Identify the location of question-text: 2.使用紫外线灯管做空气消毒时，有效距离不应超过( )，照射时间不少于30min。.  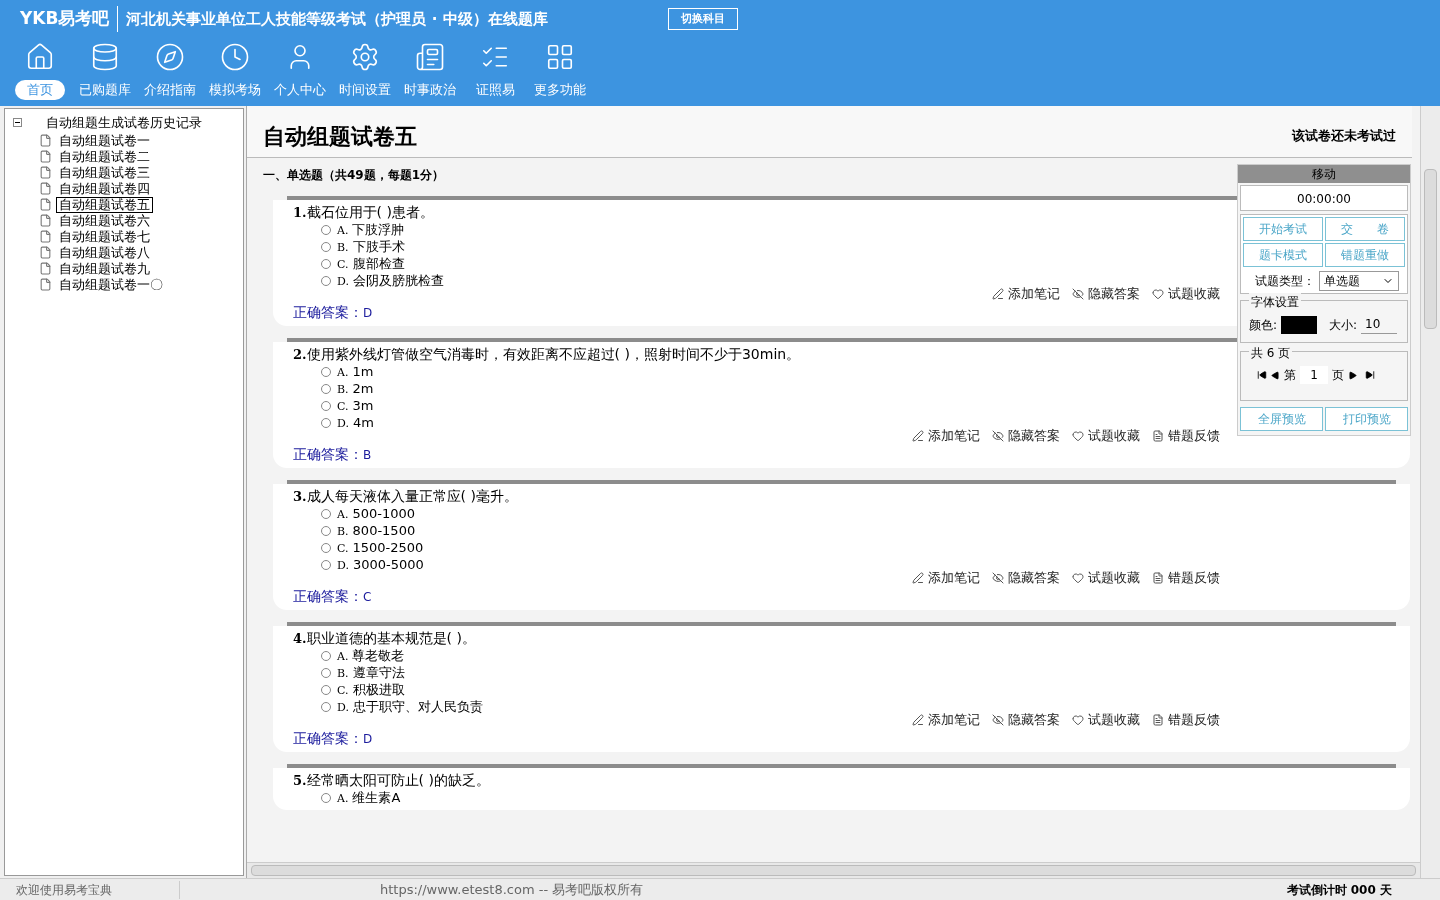
(547, 354).